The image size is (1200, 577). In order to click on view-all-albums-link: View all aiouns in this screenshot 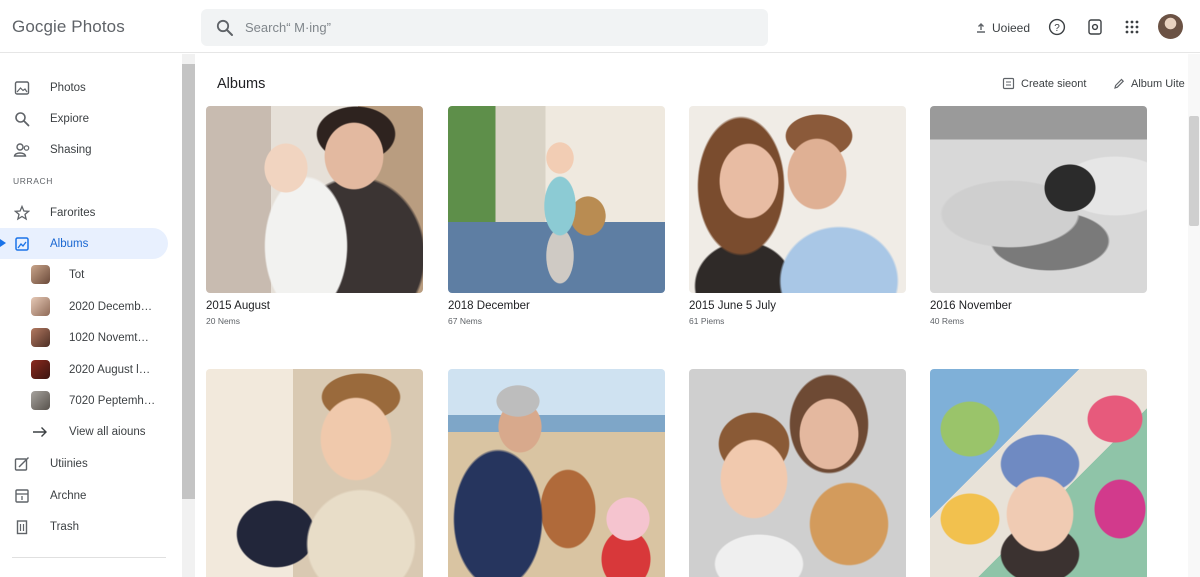, I will do `click(84, 431)`.